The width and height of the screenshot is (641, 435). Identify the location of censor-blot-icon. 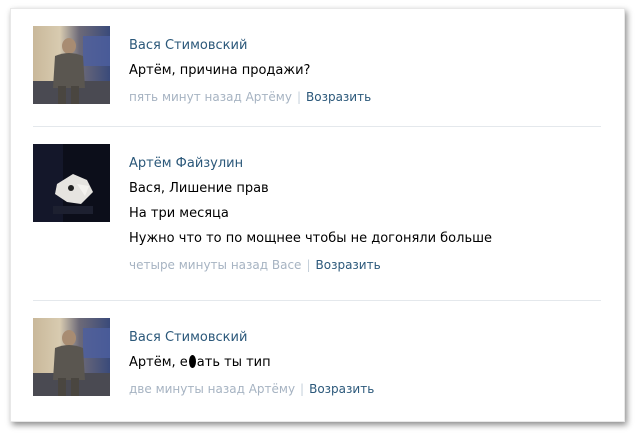
(192, 361).